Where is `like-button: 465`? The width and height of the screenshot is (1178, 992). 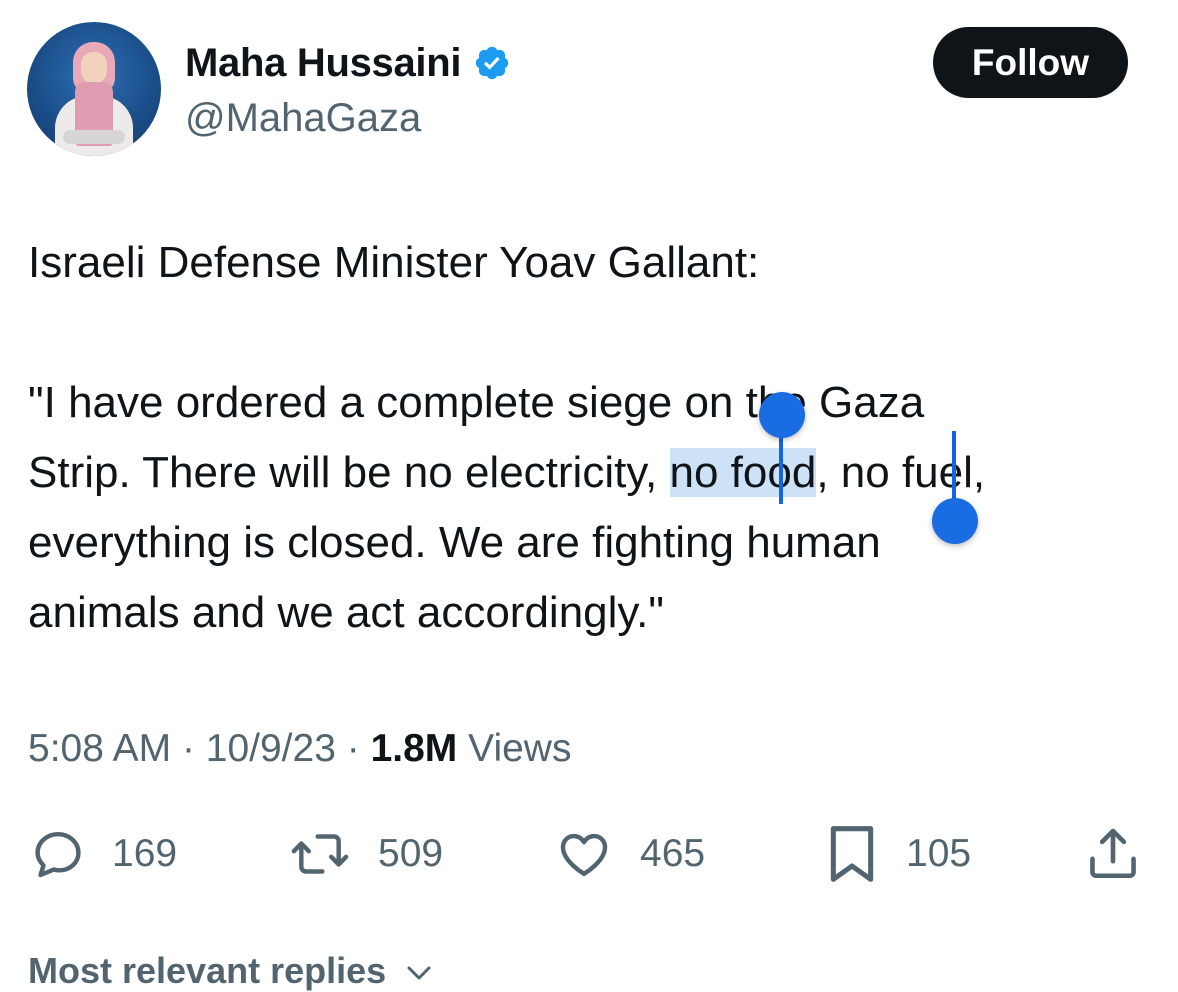 like-button: 465 is located at coordinates (629, 854).